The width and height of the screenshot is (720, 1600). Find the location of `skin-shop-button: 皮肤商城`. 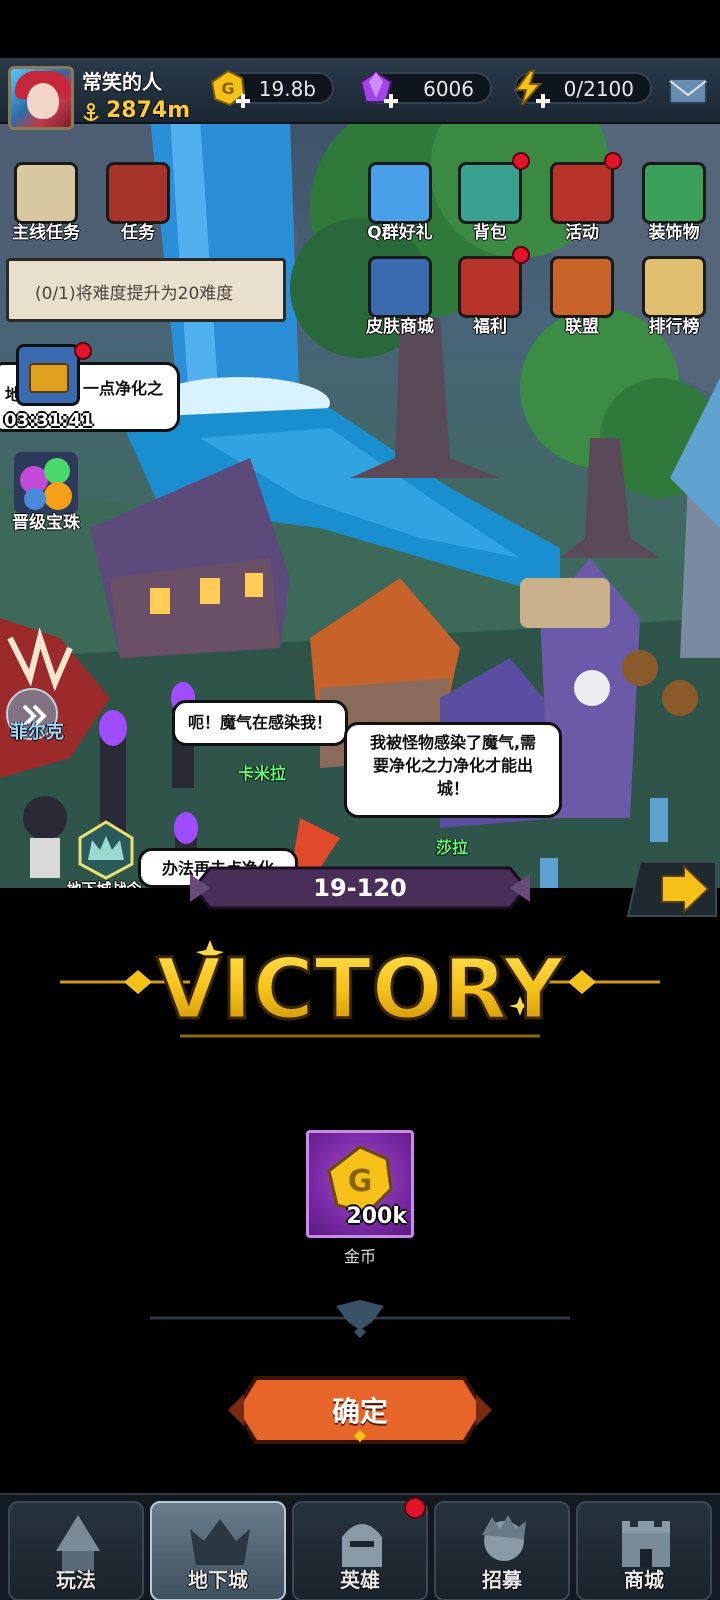

skin-shop-button: 皮肤商城 is located at coordinates (400, 295).